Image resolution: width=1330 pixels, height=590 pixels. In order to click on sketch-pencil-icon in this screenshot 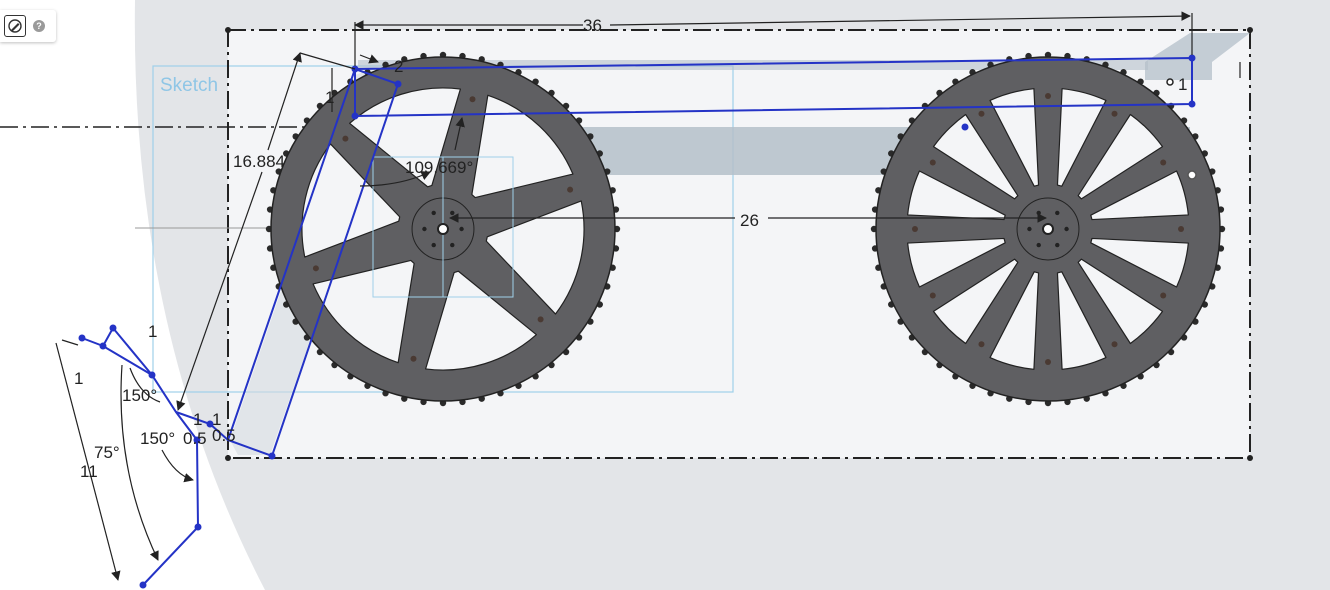, I will do `click(15, 26)`.